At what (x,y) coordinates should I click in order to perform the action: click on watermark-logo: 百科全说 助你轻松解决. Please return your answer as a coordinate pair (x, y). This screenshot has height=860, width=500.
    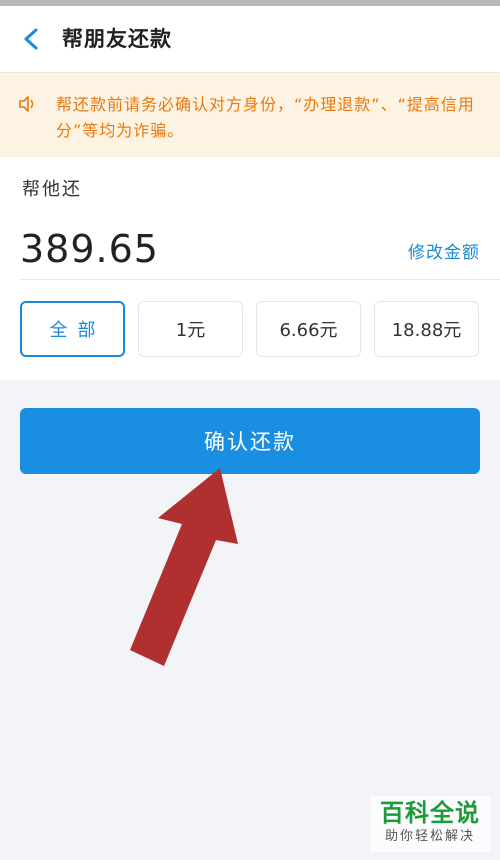
    Looking at the image, I should click on (430, 824).